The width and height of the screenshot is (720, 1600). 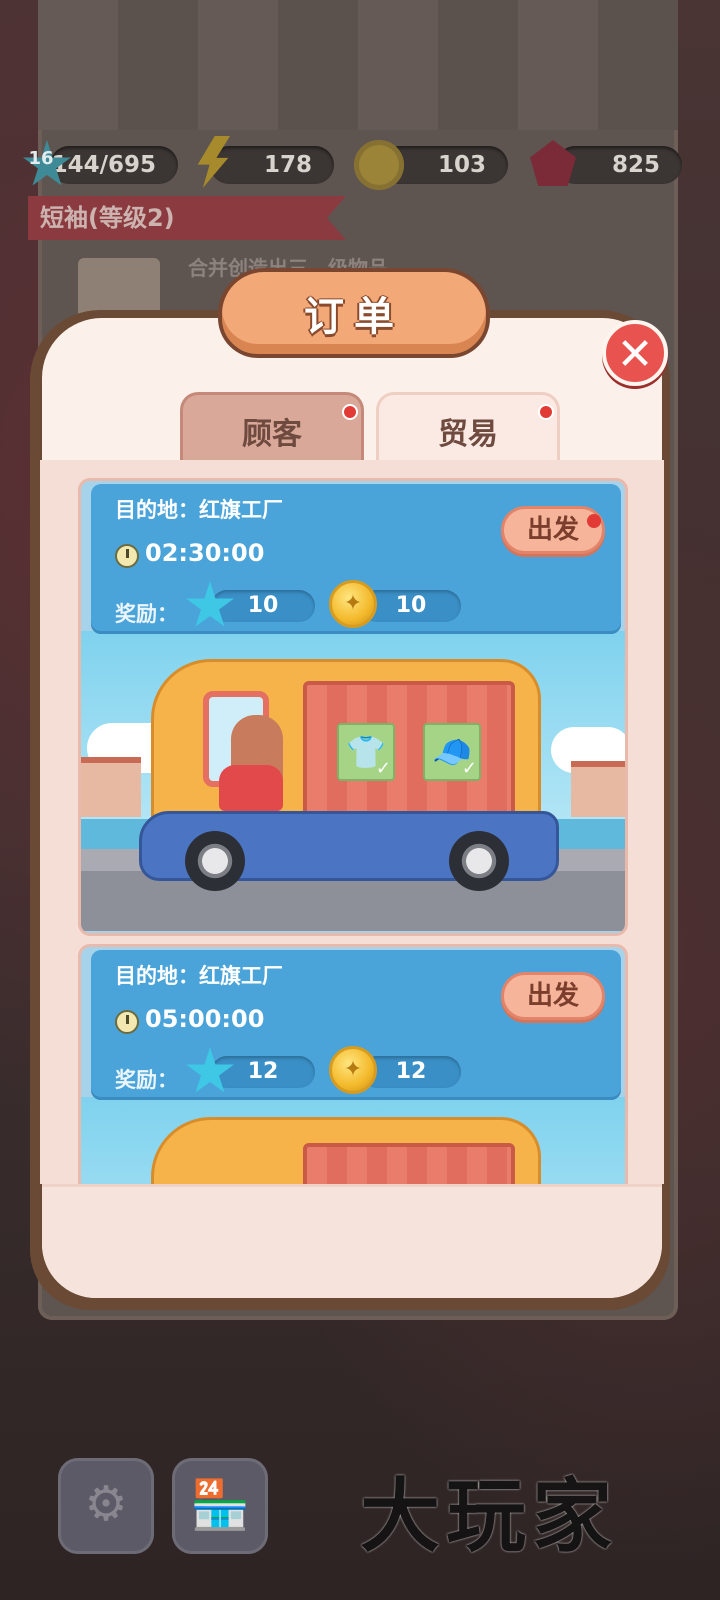 What do you see at coordinates (205, 1019) in the screenshot?
I see `order-timer: 05:00:00` at bounding box center [205, 1019].